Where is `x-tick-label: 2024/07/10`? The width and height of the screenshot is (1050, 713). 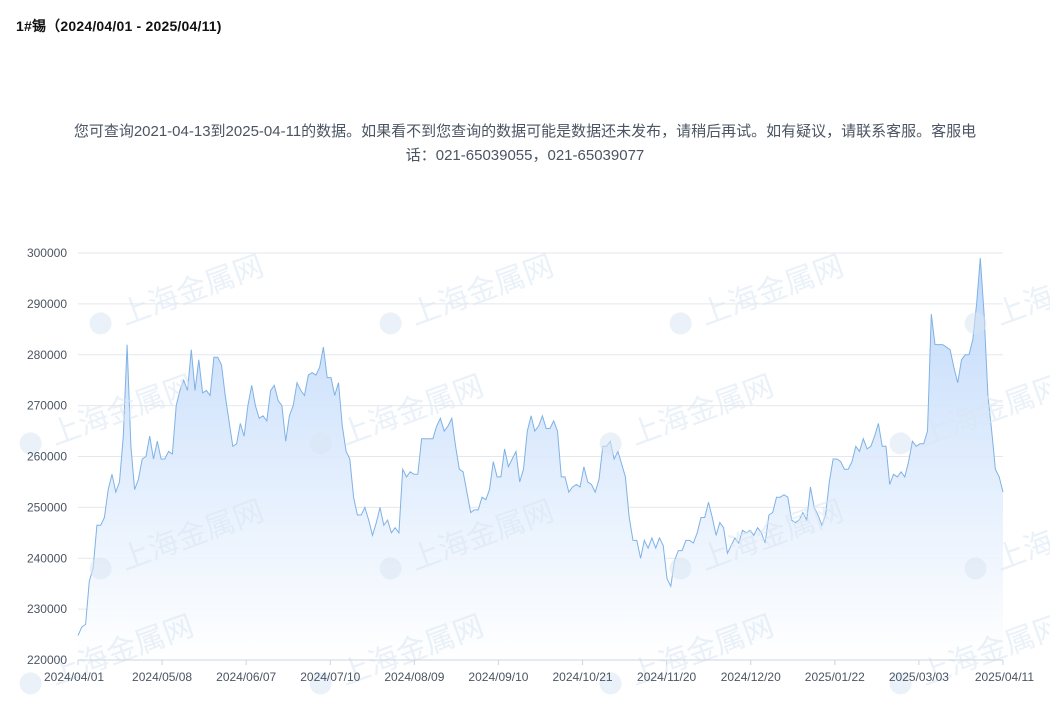
x-tick-label: 2024/07/10 is located at coordinates (330, 677).